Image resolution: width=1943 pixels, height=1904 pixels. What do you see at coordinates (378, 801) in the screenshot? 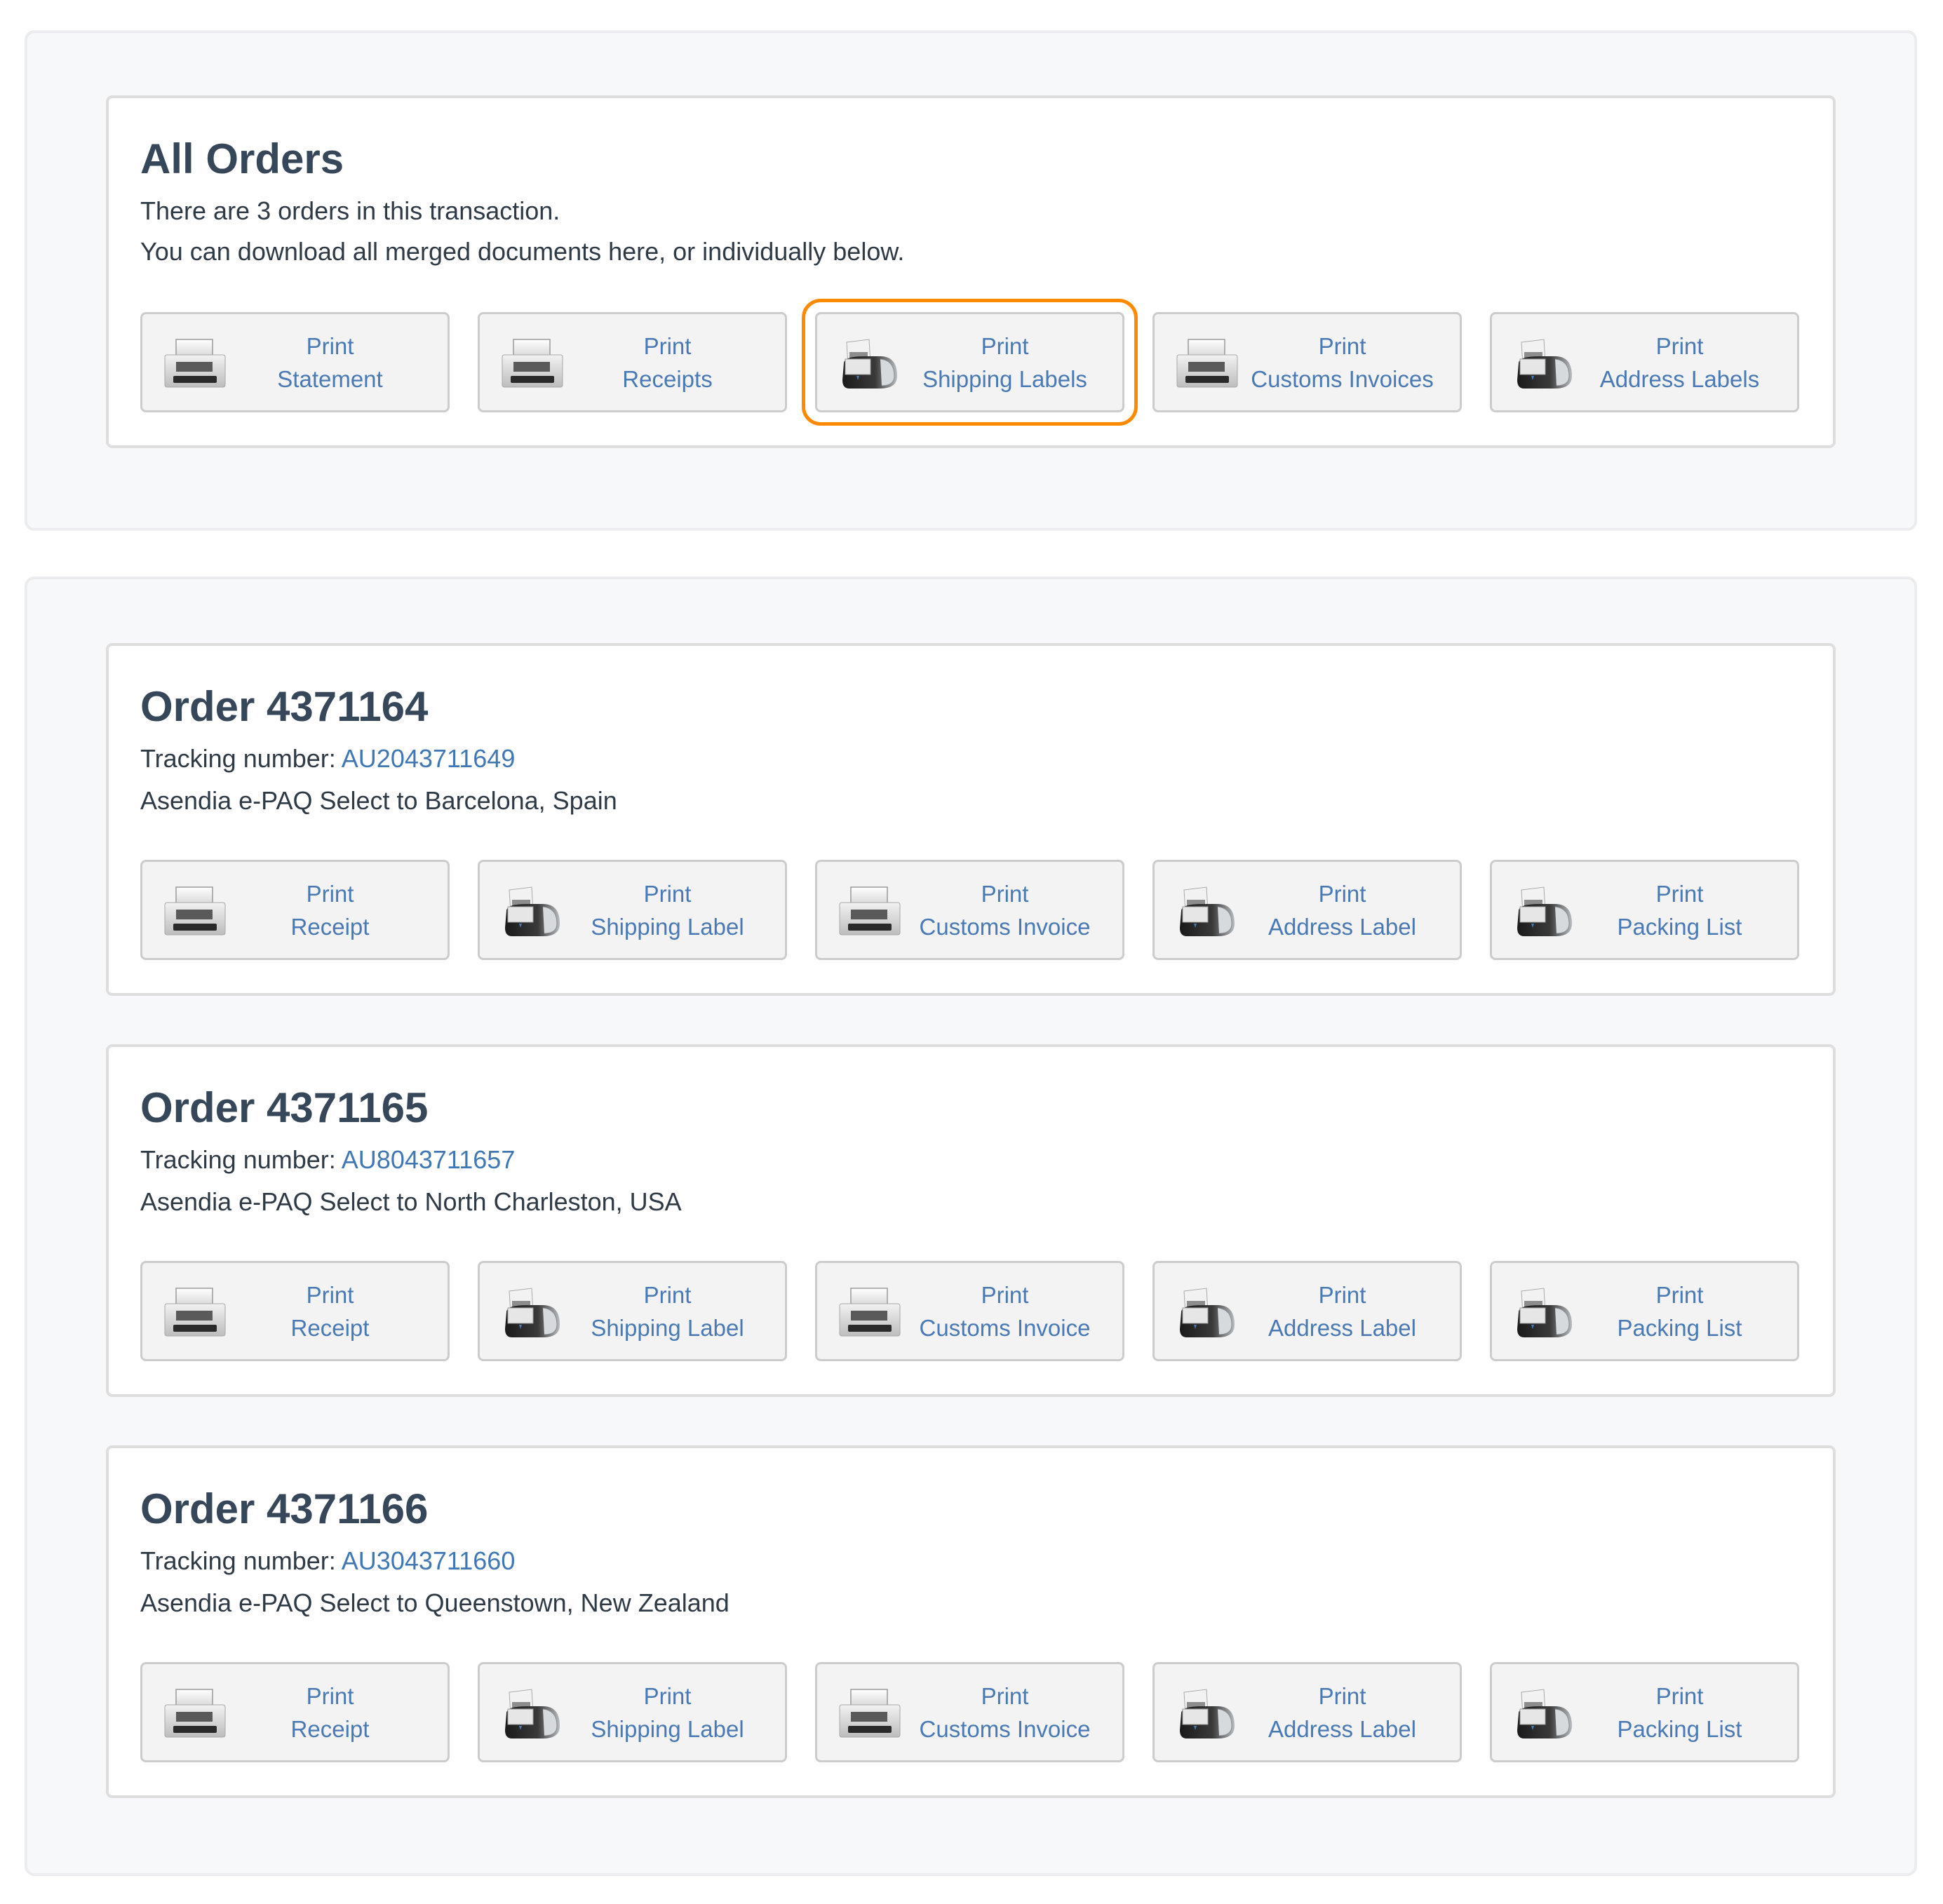
I see `shipping-service-description: Asendia e-PAQ Select to Barcelona, Spain` at bounding box center [378, 801].